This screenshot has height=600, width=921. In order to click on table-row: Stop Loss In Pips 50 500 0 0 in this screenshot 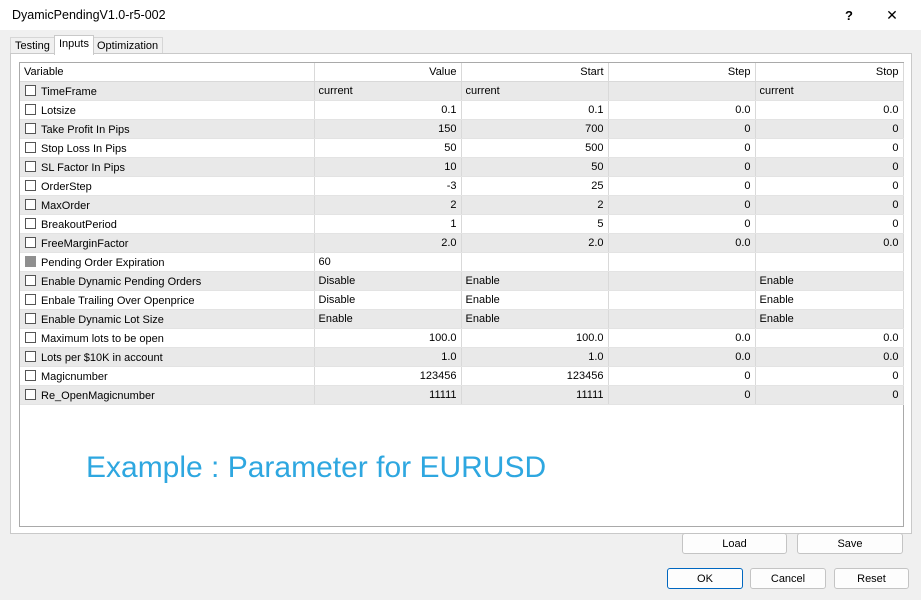, I will do `click(462, 148)`.